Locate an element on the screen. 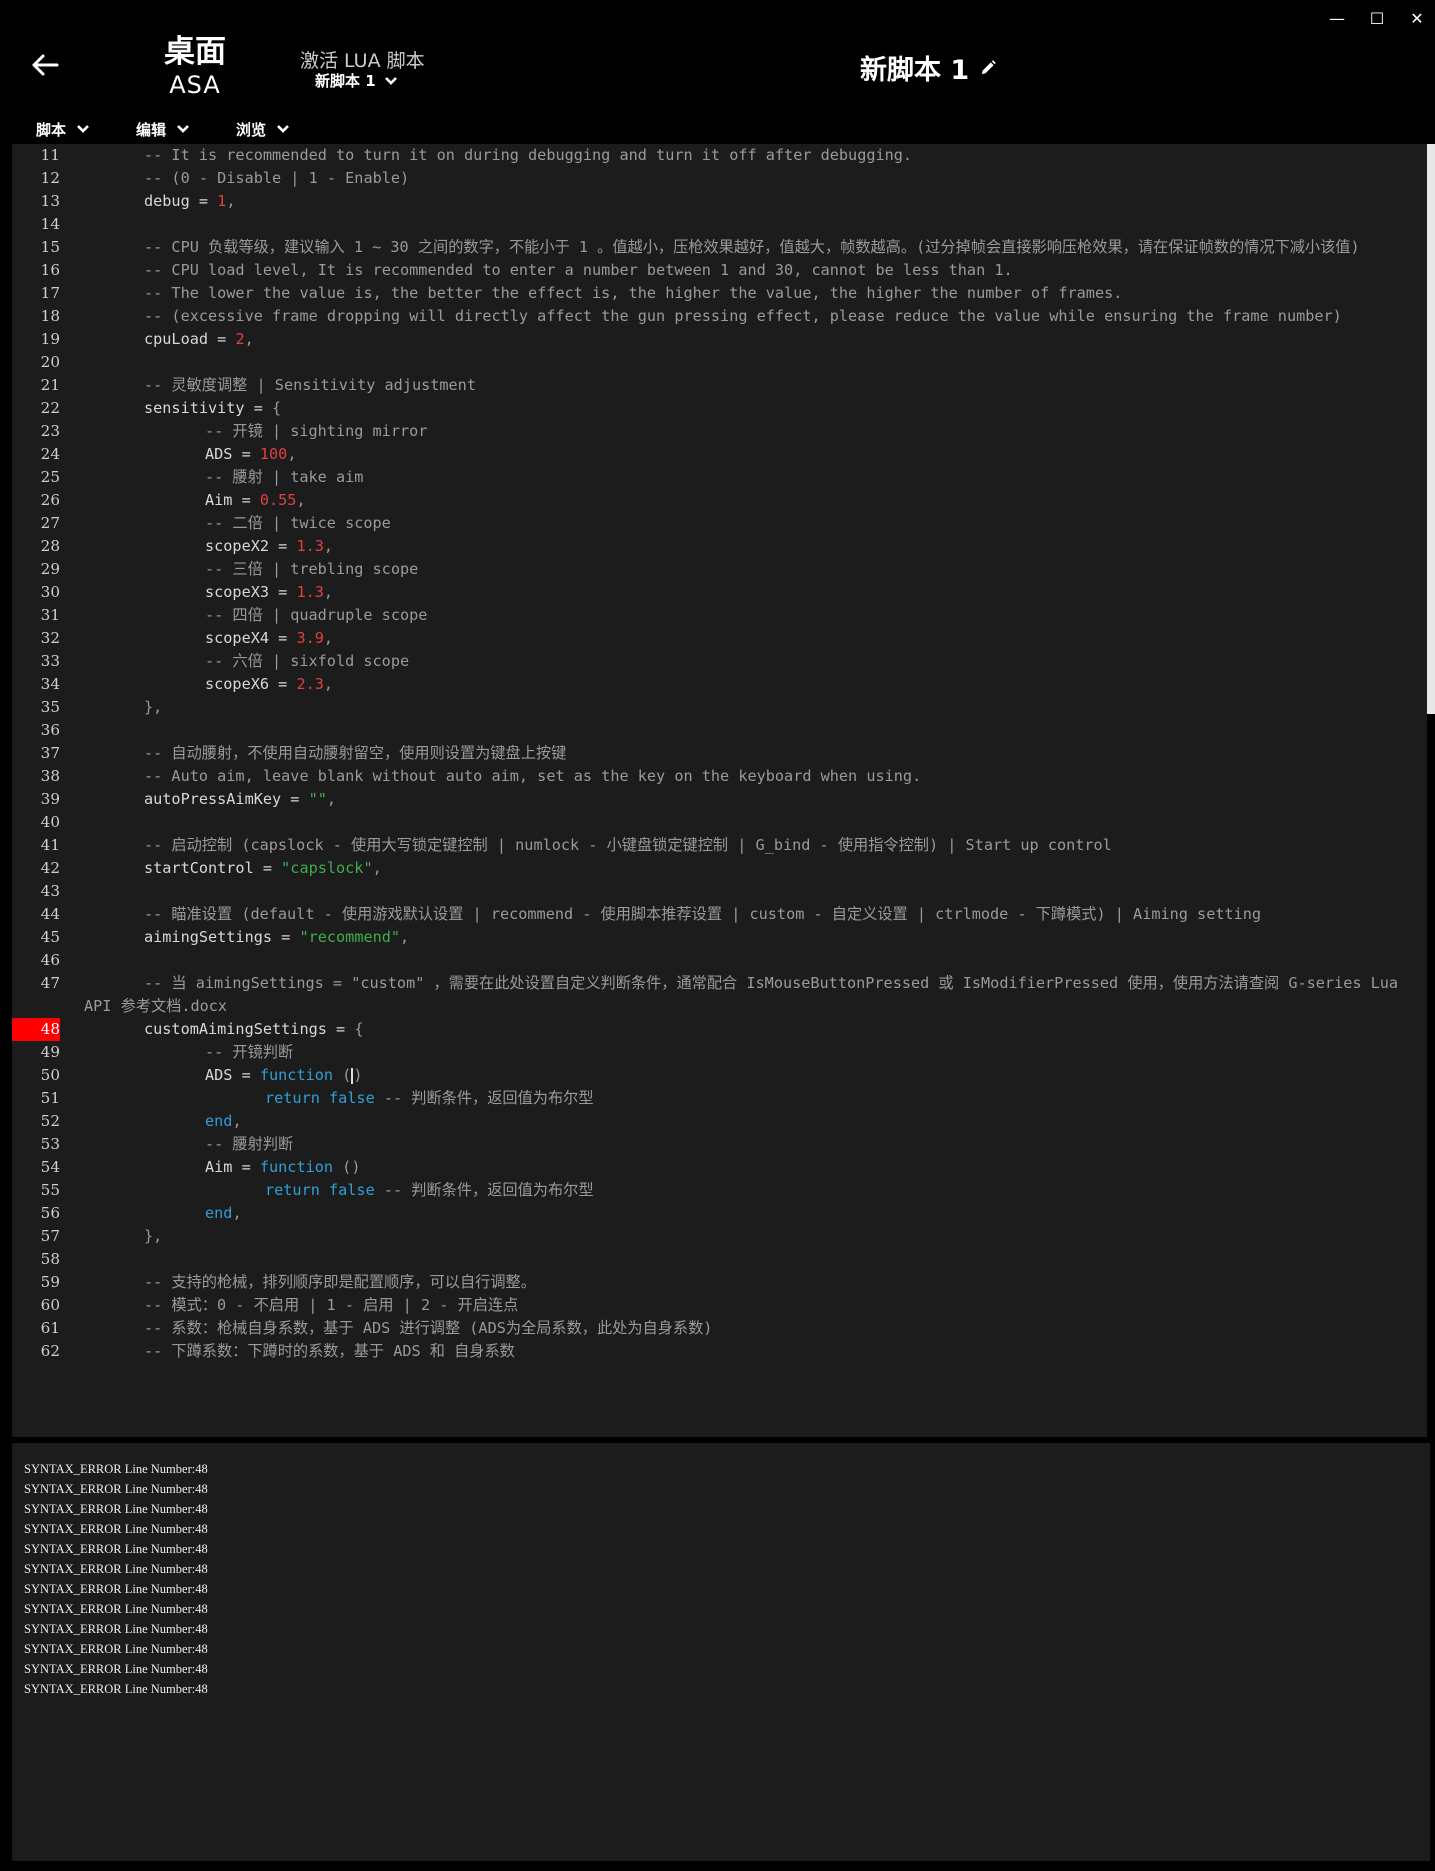 This screenshot has height=1871, width=1435. arrow-left-icon is located at coordinates (45, 65).